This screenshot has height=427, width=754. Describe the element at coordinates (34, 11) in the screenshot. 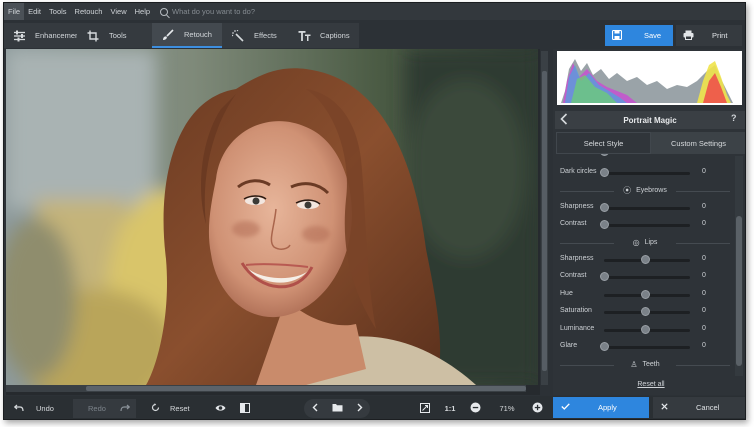

I see `menu-edit: Edit` at that location.